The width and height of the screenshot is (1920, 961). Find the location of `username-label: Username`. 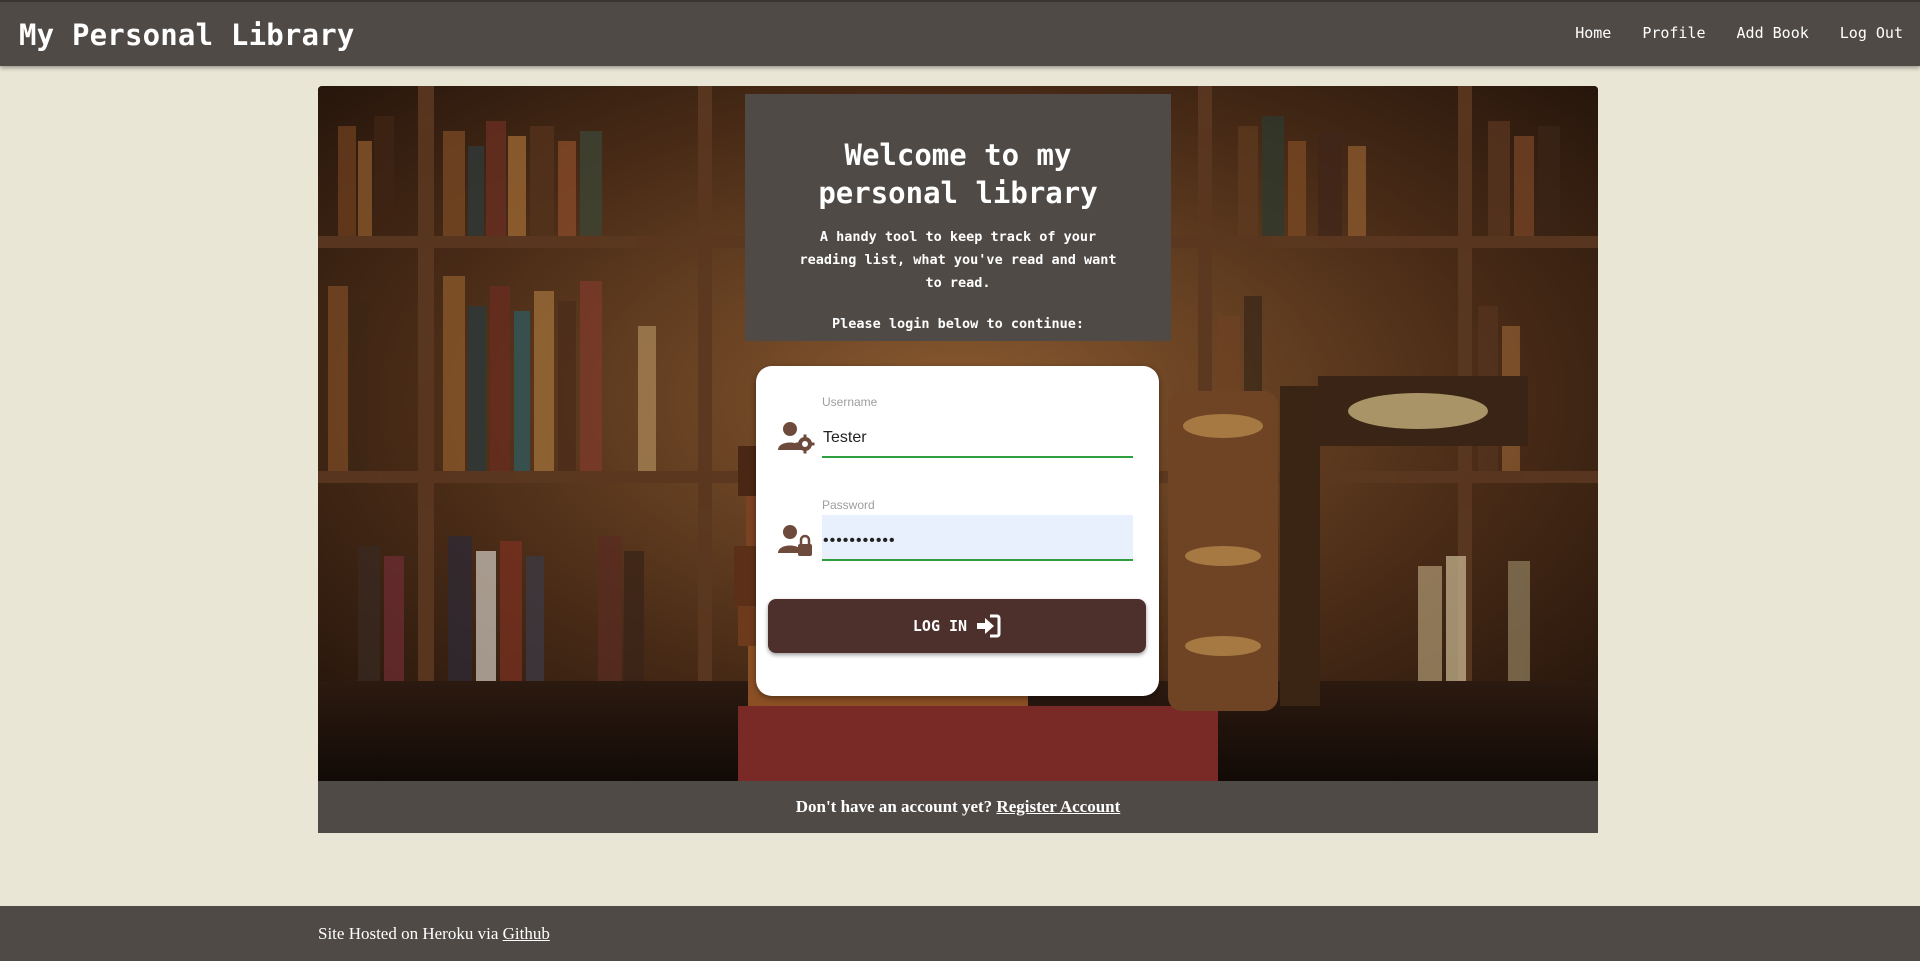

username-label: Username is located at coordinates (850, 402).